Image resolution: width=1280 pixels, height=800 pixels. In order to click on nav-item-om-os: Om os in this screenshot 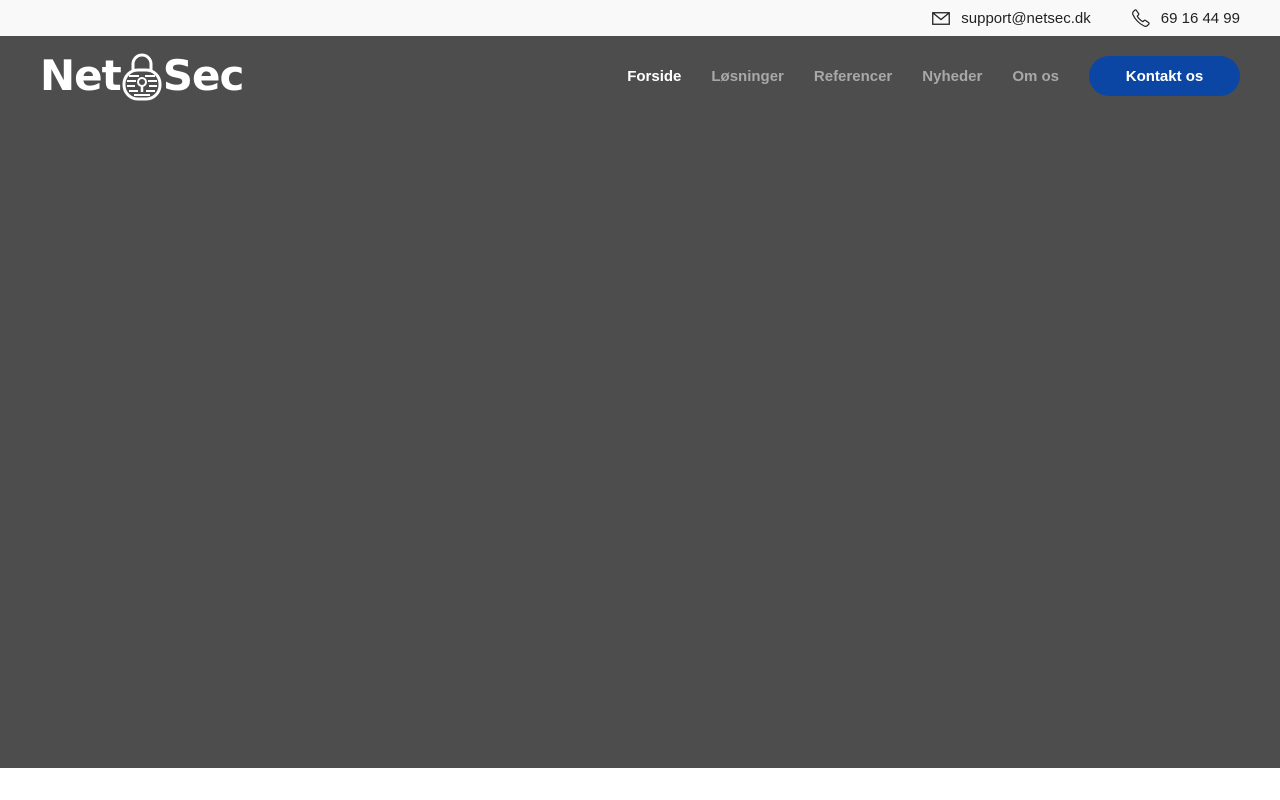, I will do `click(1035, 76)`.